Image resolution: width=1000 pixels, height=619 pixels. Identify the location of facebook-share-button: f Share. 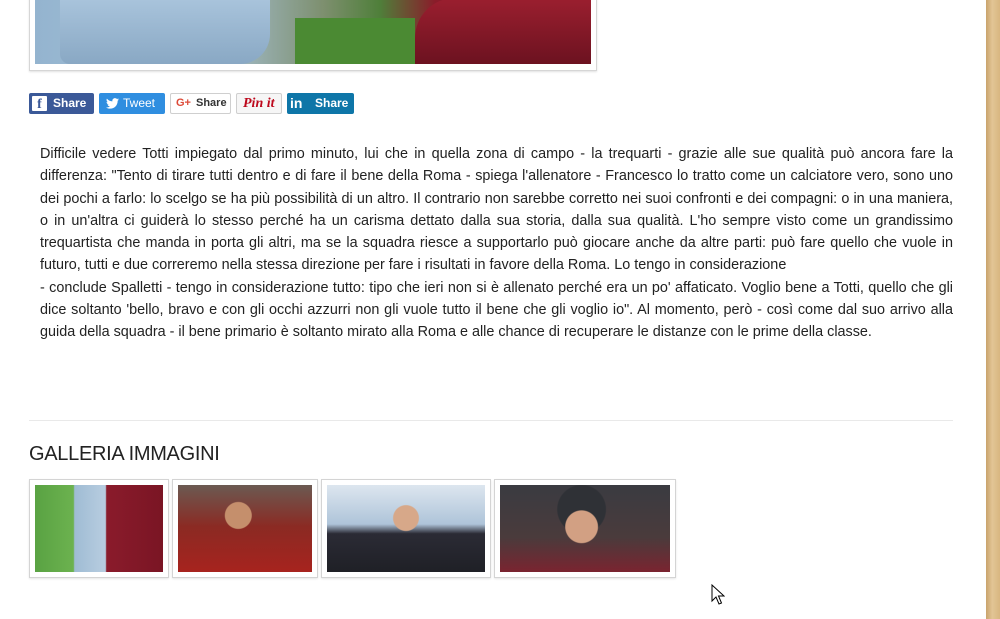
(61, 103).